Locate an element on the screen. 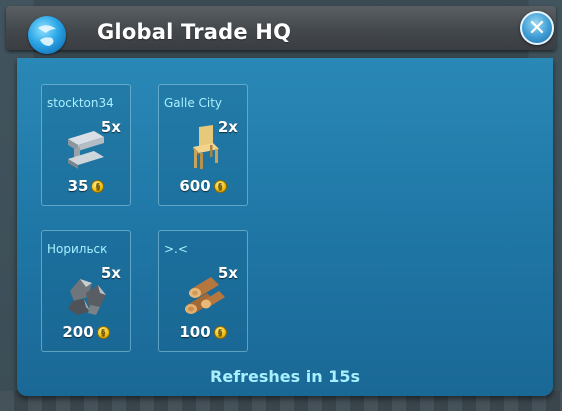 This screenshot has width=562, height=411. trade-offer-card: Galle City 2x 600 § is located at coordinates (203, 145).